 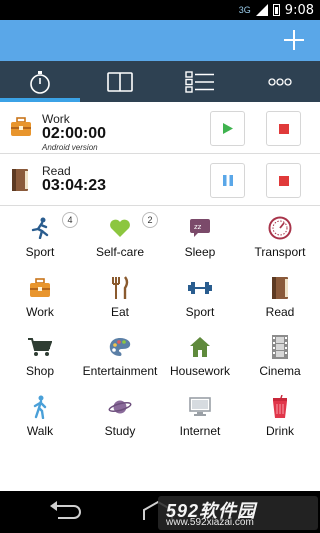 I want to click on film-icon, so click(x=280, y=347).